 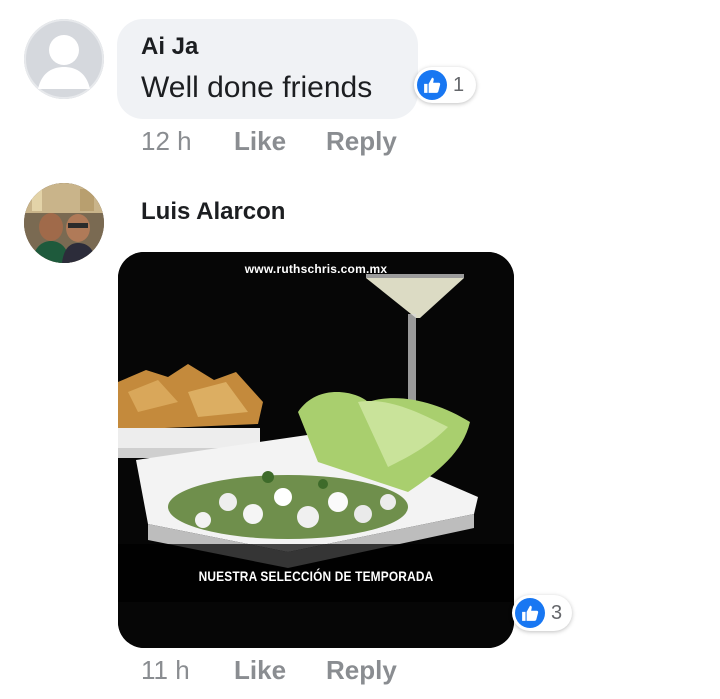 I want to click on default-avatar-icon, so click(x=64, y=59).